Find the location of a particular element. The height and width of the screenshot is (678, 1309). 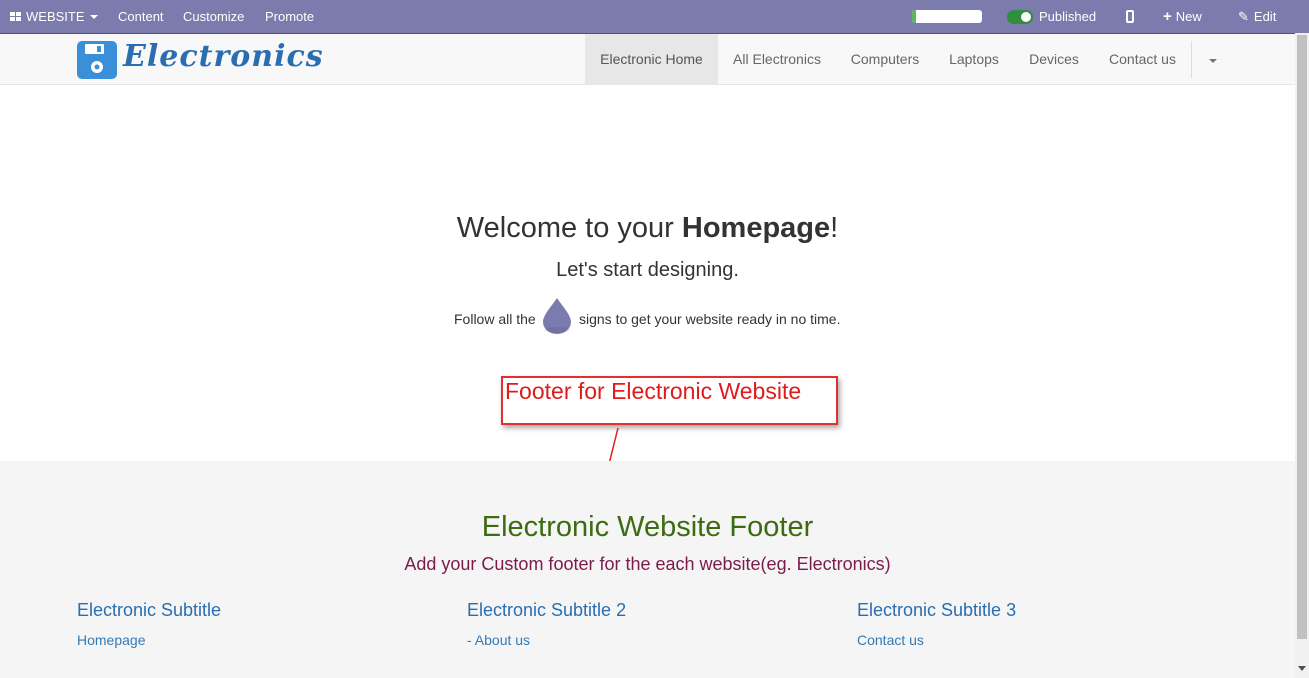

footer-column-title: Electronic Subtitle 2 is located at coordinates (547, 610).